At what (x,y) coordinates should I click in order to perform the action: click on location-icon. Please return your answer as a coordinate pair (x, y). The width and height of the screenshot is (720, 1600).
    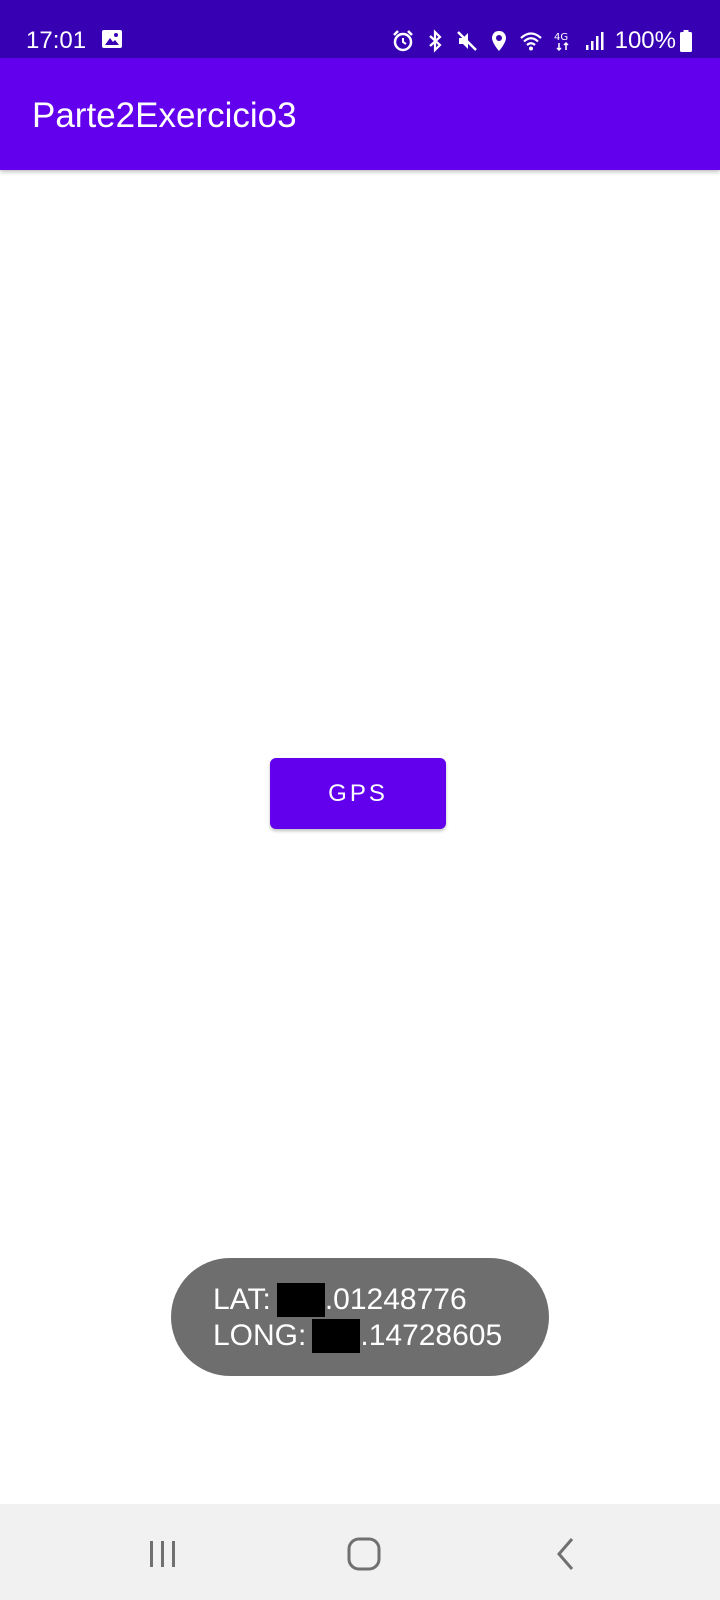
    Looking at the image, I should click on (498, 41).